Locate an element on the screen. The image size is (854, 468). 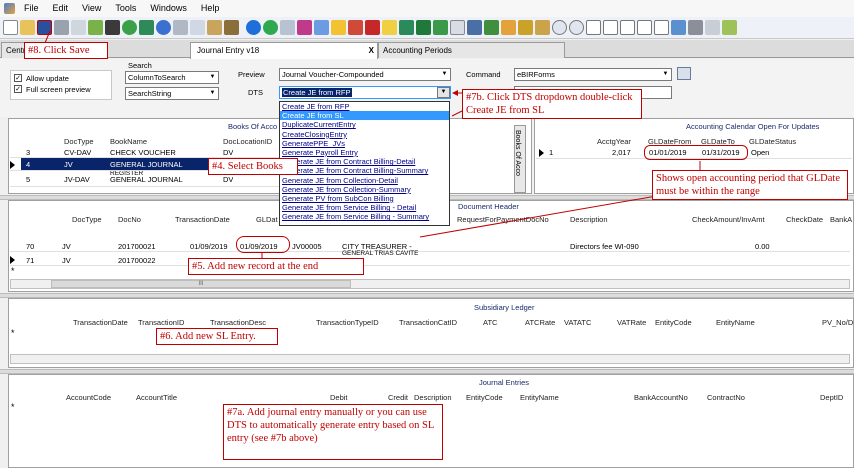
annotation-add-sl-entry: #6. Add new SL Entry. is located at coordinates (217, 336).